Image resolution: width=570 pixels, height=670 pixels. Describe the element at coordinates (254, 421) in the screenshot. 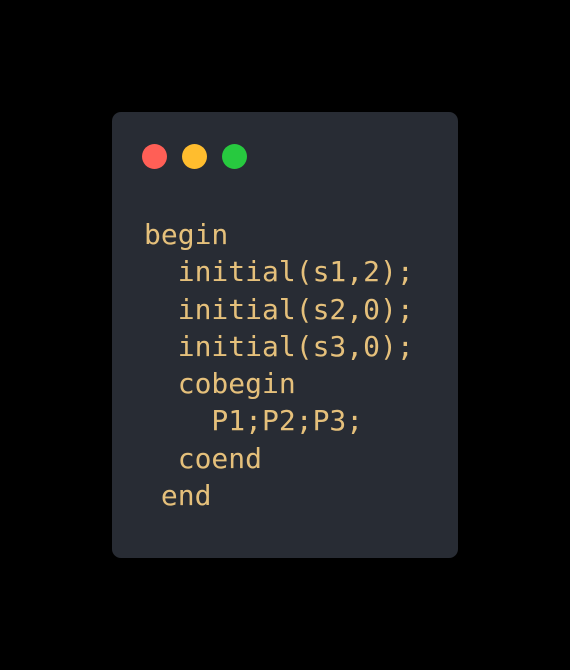

I see `code-line: P1;P2;P3;` at that location.